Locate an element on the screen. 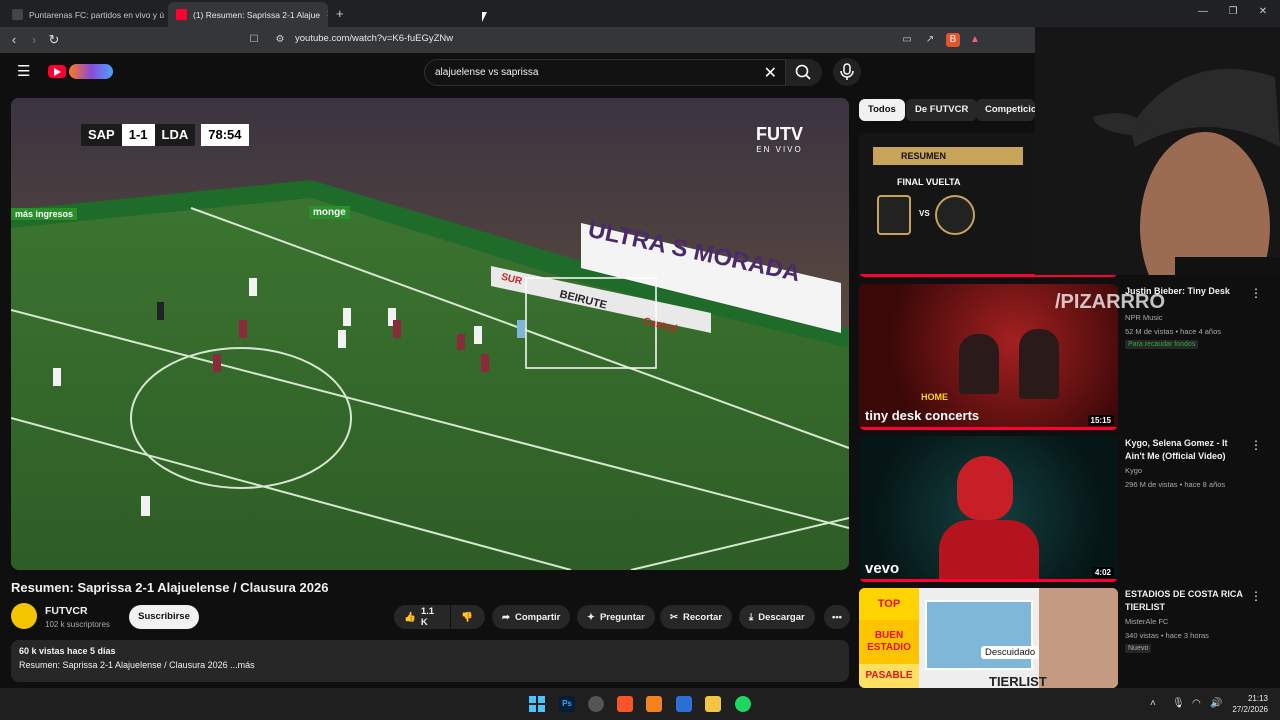 The height and width of the screenshot is (720, 1280). share-arrow-icon: ➦ is located at coordinates (506, 617).